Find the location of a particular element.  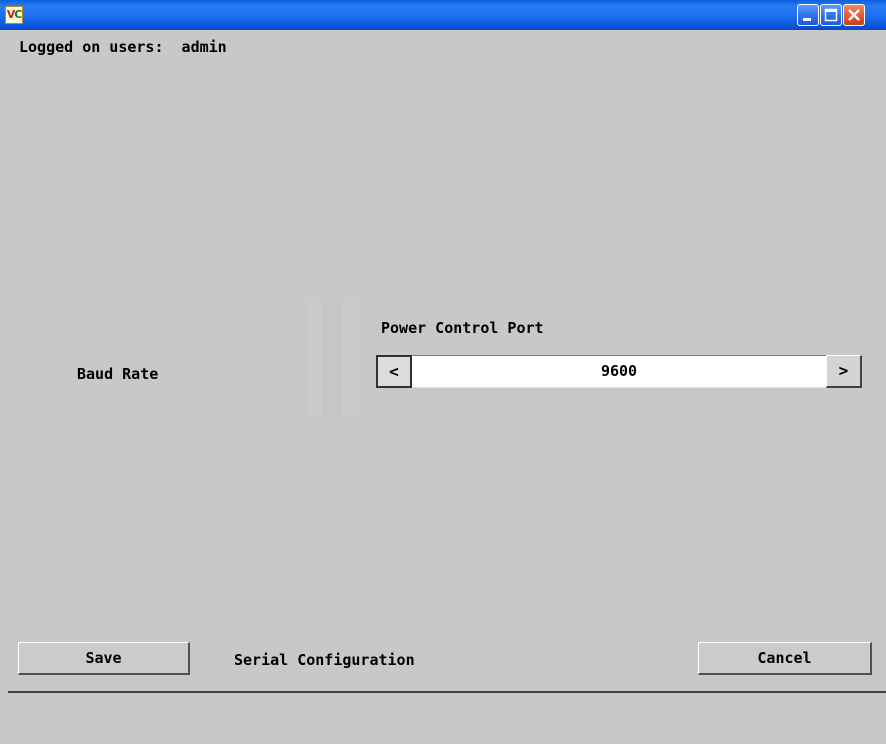

maximize-icon is located at coordinates (831, 15).